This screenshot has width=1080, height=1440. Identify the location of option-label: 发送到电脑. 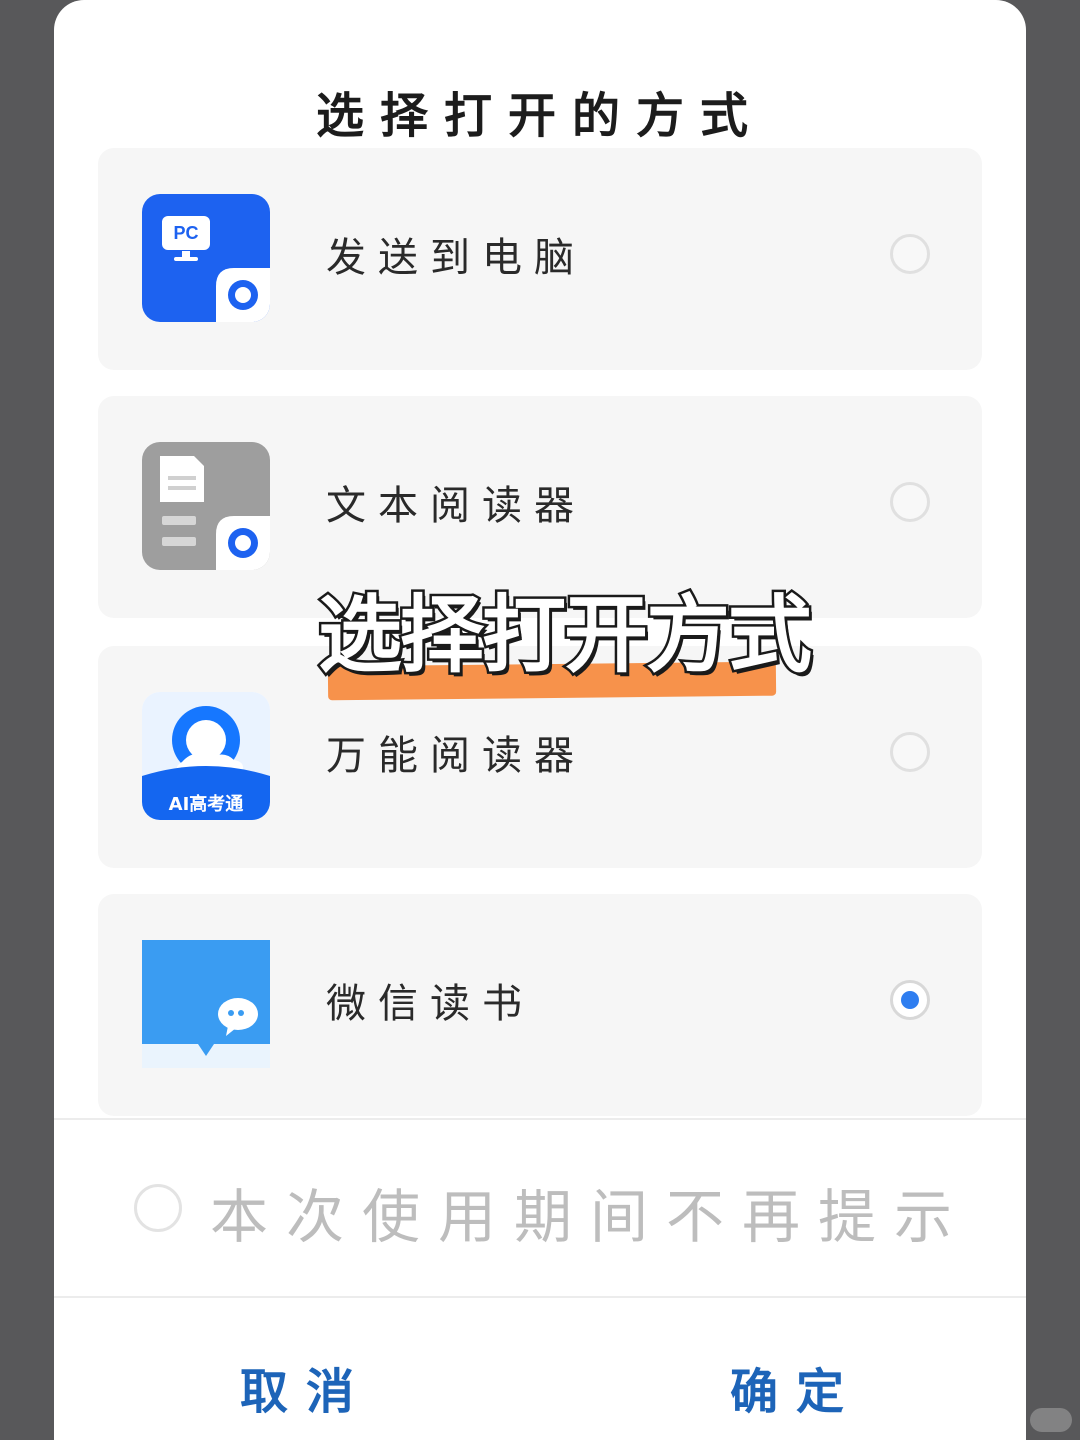
(456, 258).